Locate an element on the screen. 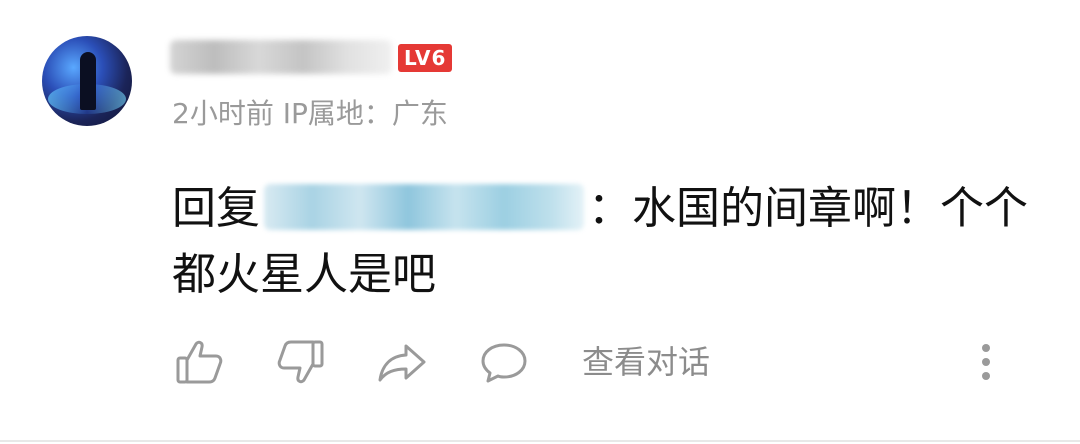 The image size is (1080, 444). username-redacted is located at coordinates (281, 57).